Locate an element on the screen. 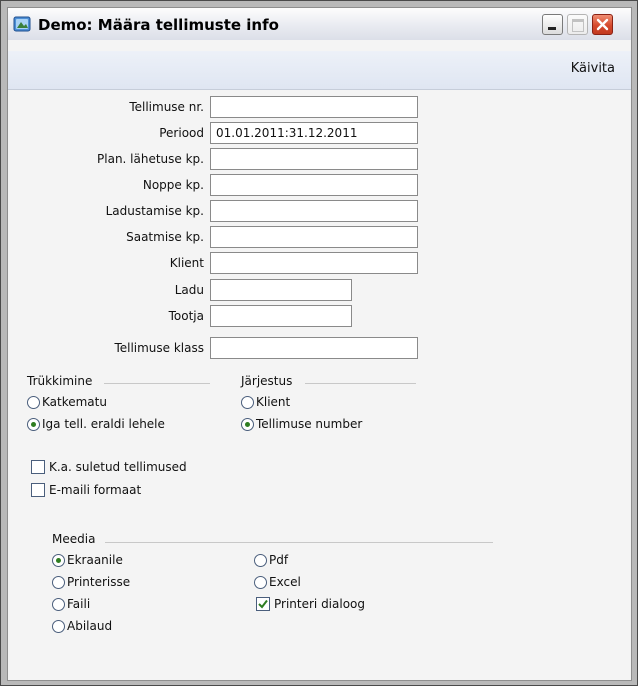  period-input is located at coordinates (314, 133).